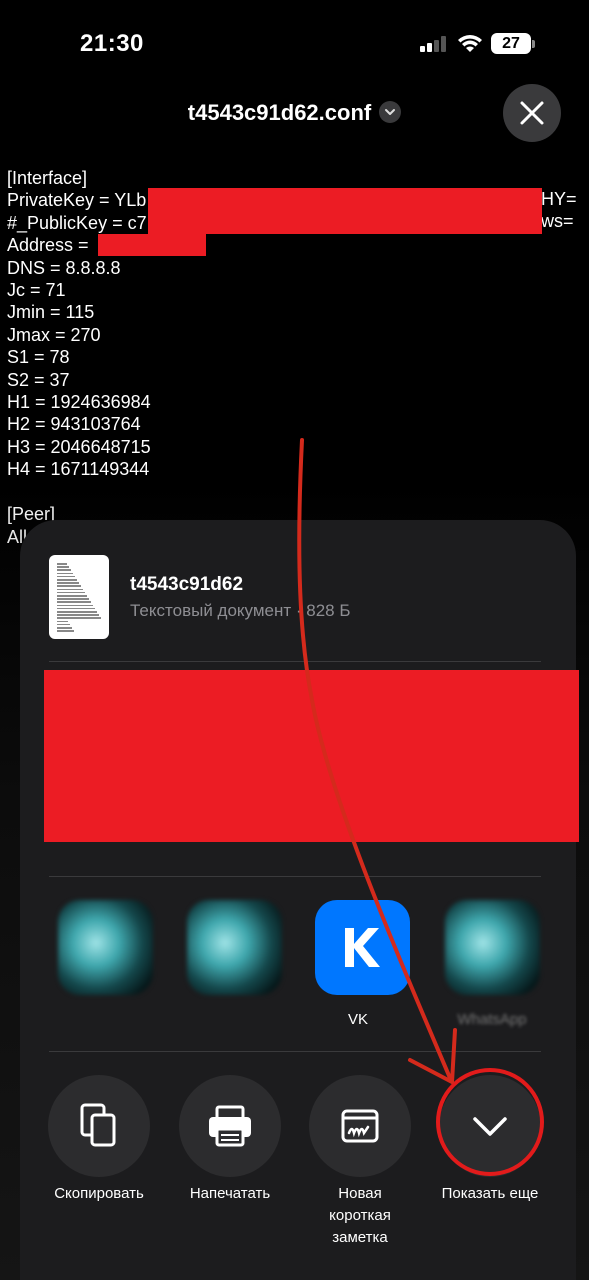  Describe the element at coordinates (51, 312) in the screenshot. I see `conf-line: Jmin = 115` at that location.